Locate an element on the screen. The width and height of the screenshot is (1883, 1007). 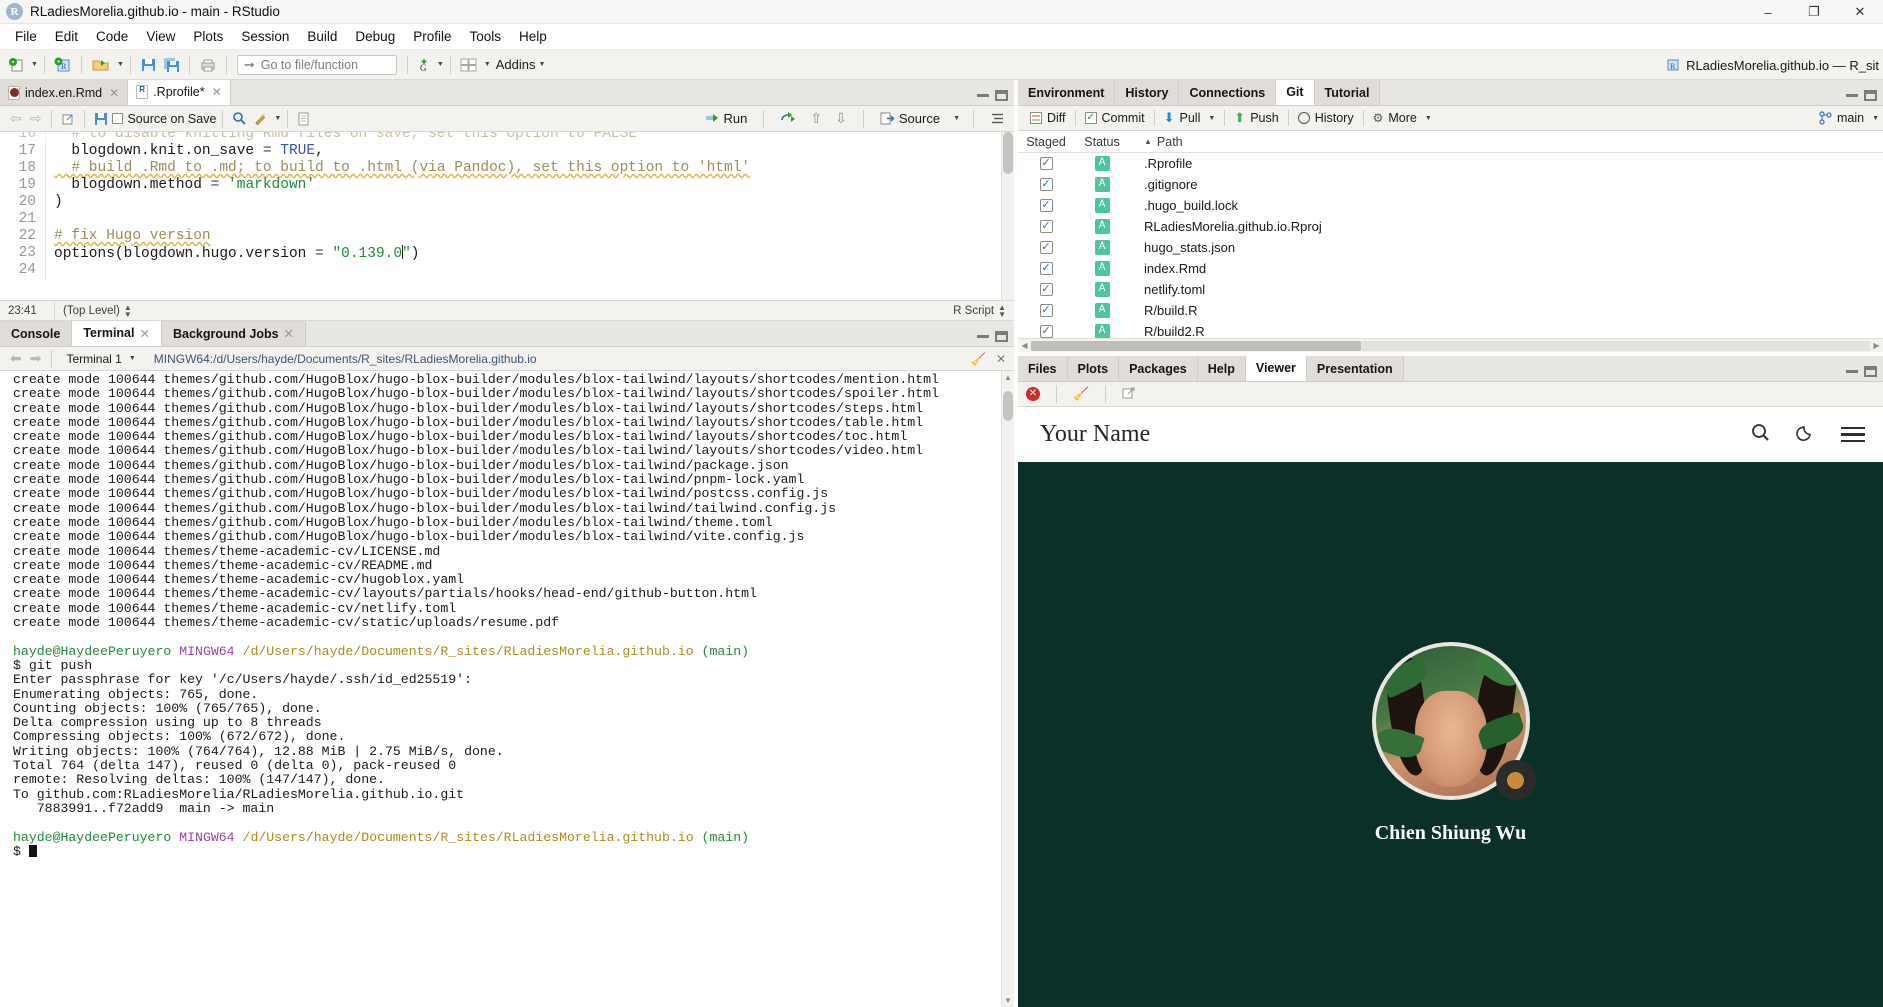
menu-help: Help is located at coordinates (533, 36).